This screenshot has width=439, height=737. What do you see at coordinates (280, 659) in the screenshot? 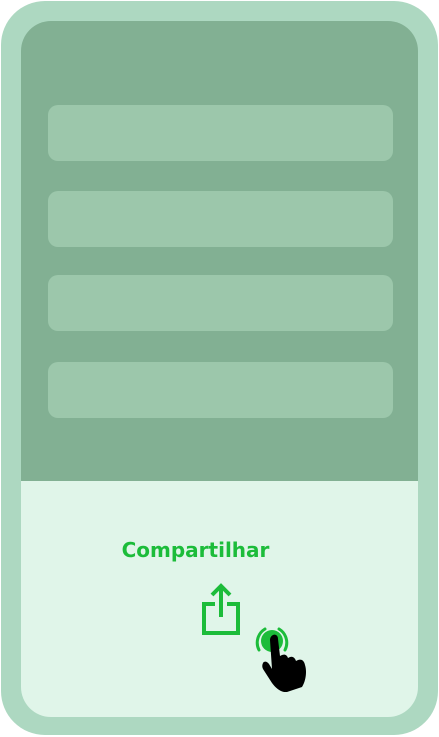
I see `tap-gesture-icon` at bounding box center [280, 659].